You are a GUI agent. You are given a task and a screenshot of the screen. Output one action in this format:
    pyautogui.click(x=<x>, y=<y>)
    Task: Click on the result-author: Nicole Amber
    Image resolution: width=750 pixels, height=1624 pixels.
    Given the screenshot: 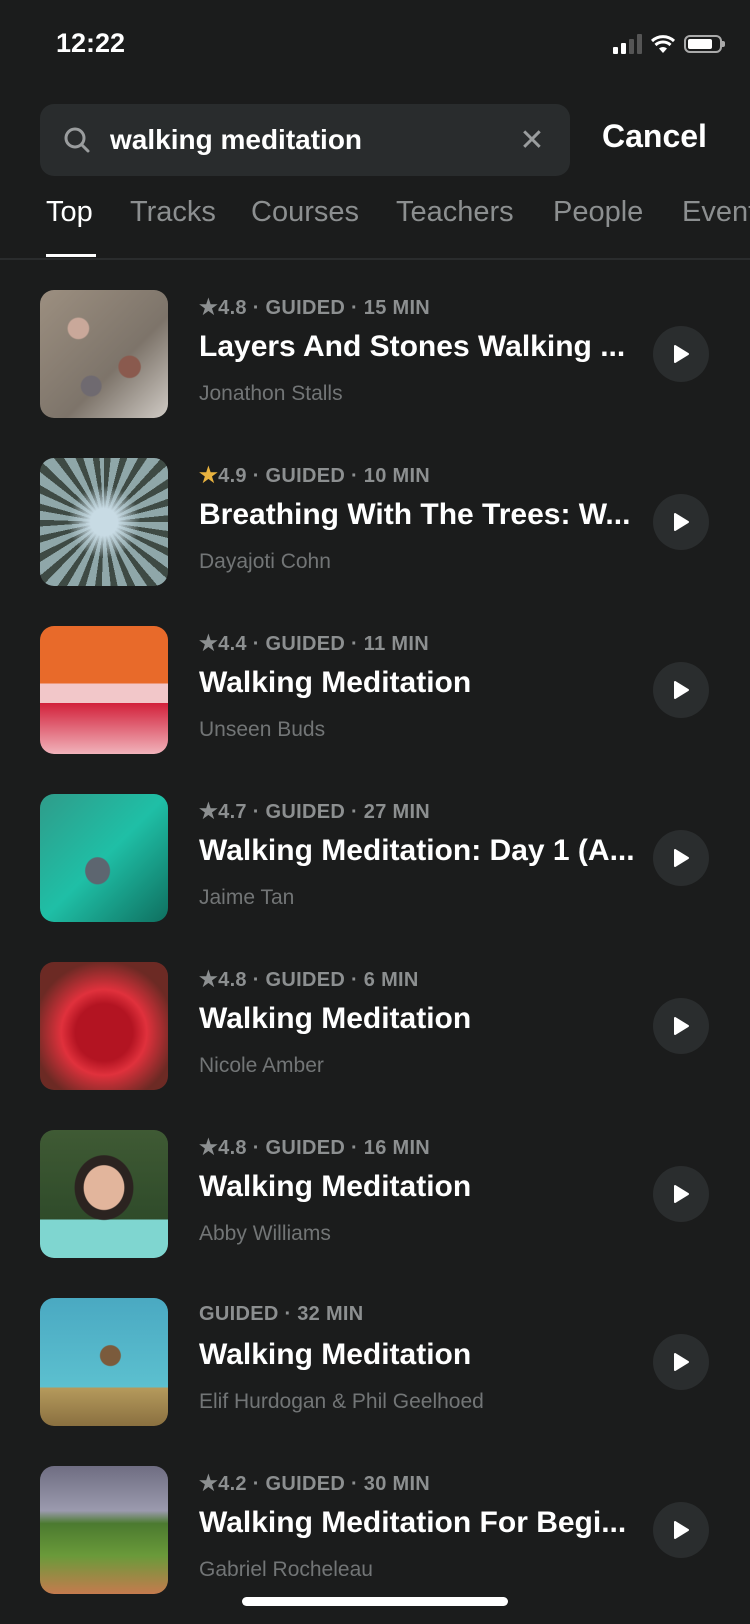 What is the action you would take?
    pyautogui.click(x=261, y=1066)
    